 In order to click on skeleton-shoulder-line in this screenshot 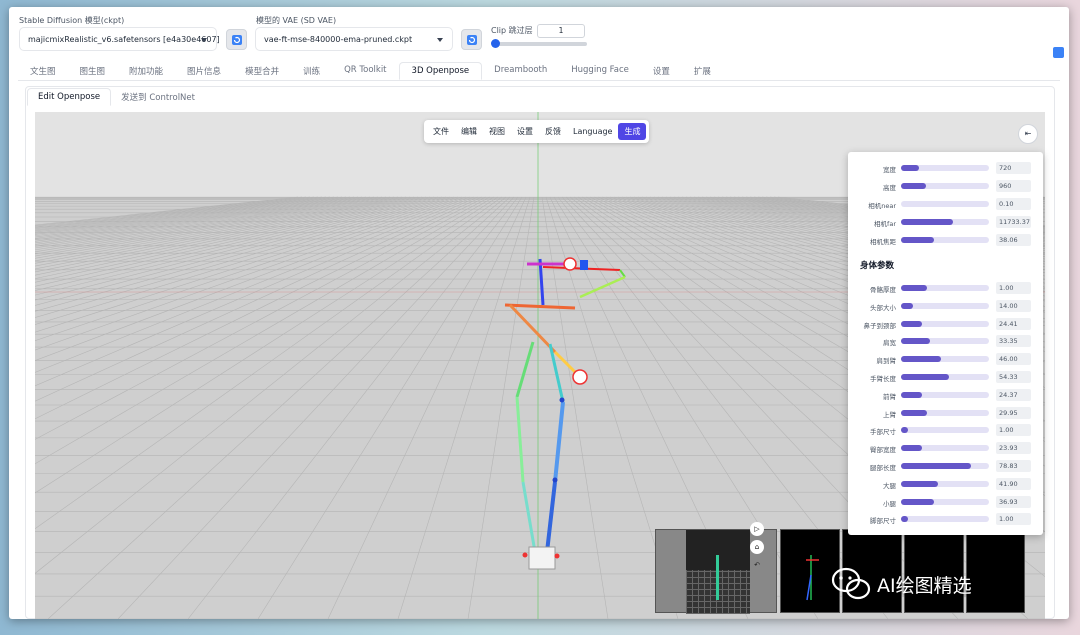, I will do `click(540, 306)`.